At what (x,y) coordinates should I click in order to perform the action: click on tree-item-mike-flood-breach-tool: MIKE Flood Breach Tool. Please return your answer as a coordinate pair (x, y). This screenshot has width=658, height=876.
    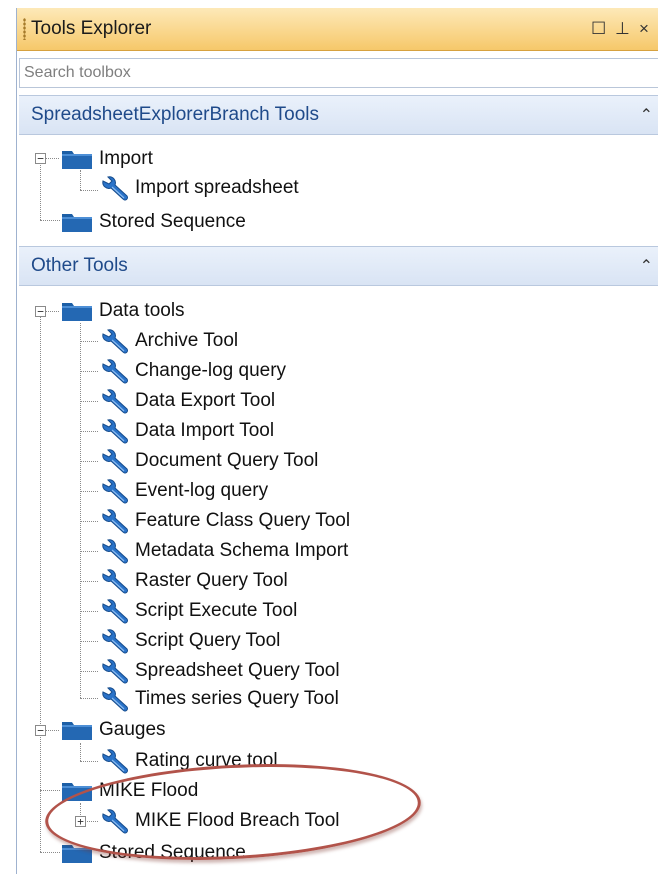
    Looking at the image, I should click on (219, 821).